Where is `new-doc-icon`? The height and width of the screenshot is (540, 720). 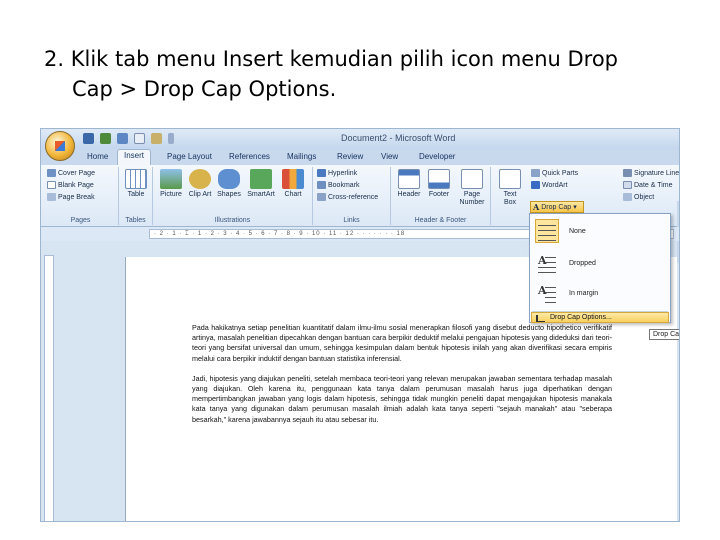
new-doc-icon is located at coordinates (139, 138).